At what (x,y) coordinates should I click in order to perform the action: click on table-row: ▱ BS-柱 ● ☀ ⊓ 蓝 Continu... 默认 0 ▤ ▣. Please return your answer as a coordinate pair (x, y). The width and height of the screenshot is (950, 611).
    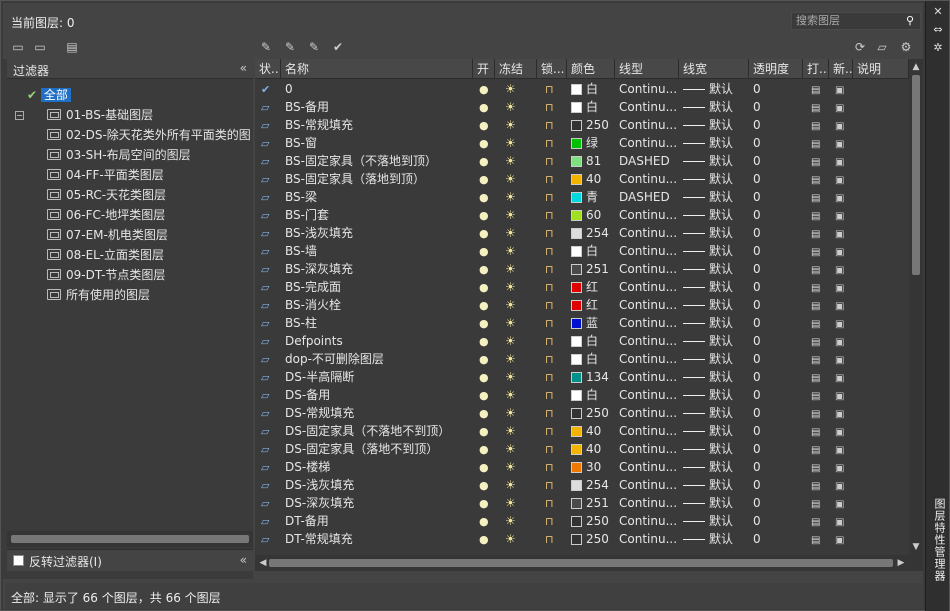
    Looking at the image, I should click on (581, 323).